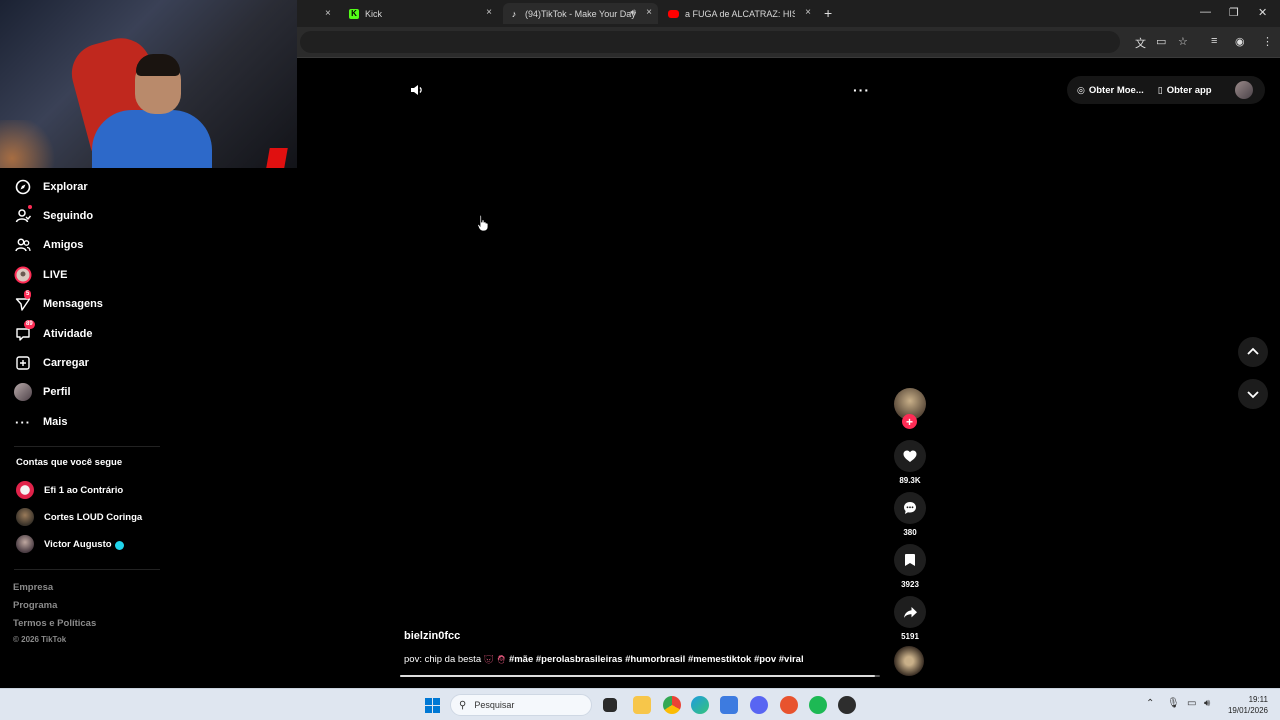 This screenshot has width=1280, height=720. Describe the element at coordinates (25, 490) in the screenshot. I see `avatar` at that location.